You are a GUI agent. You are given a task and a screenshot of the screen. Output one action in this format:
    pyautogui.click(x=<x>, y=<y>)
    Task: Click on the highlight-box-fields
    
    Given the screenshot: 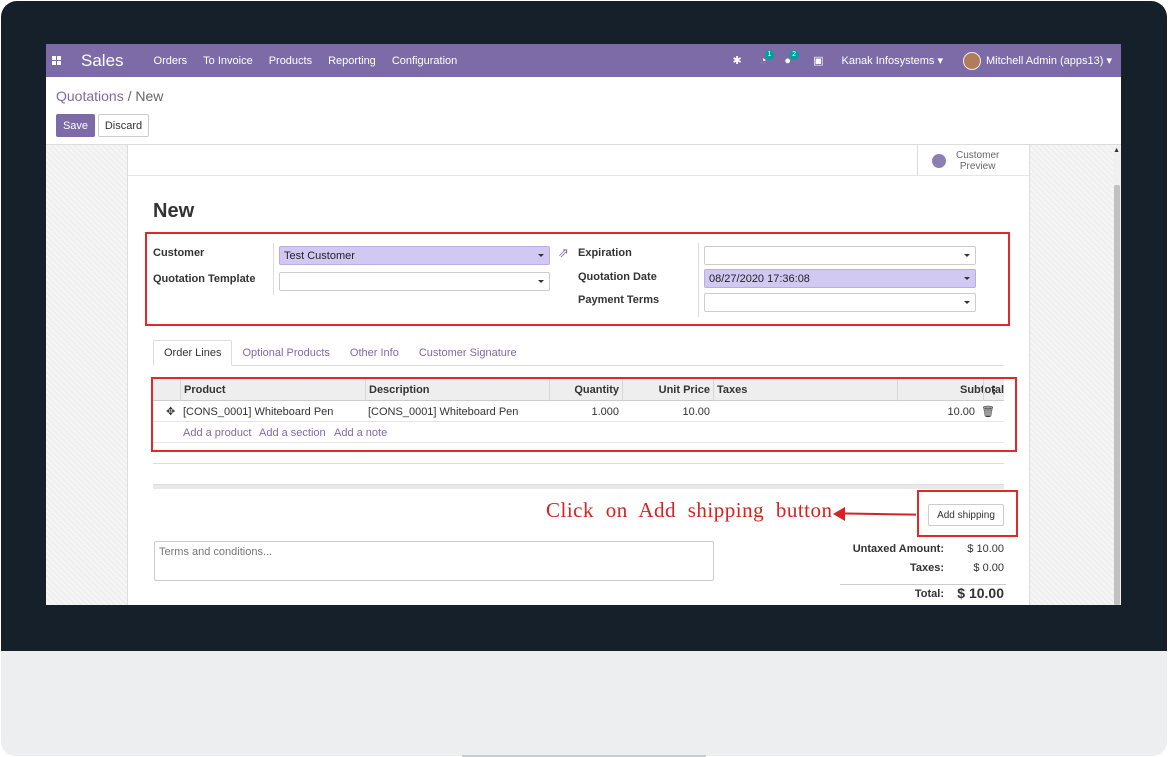 What is the action you would take?
    pyautogui.click(x=577, y=279)
    